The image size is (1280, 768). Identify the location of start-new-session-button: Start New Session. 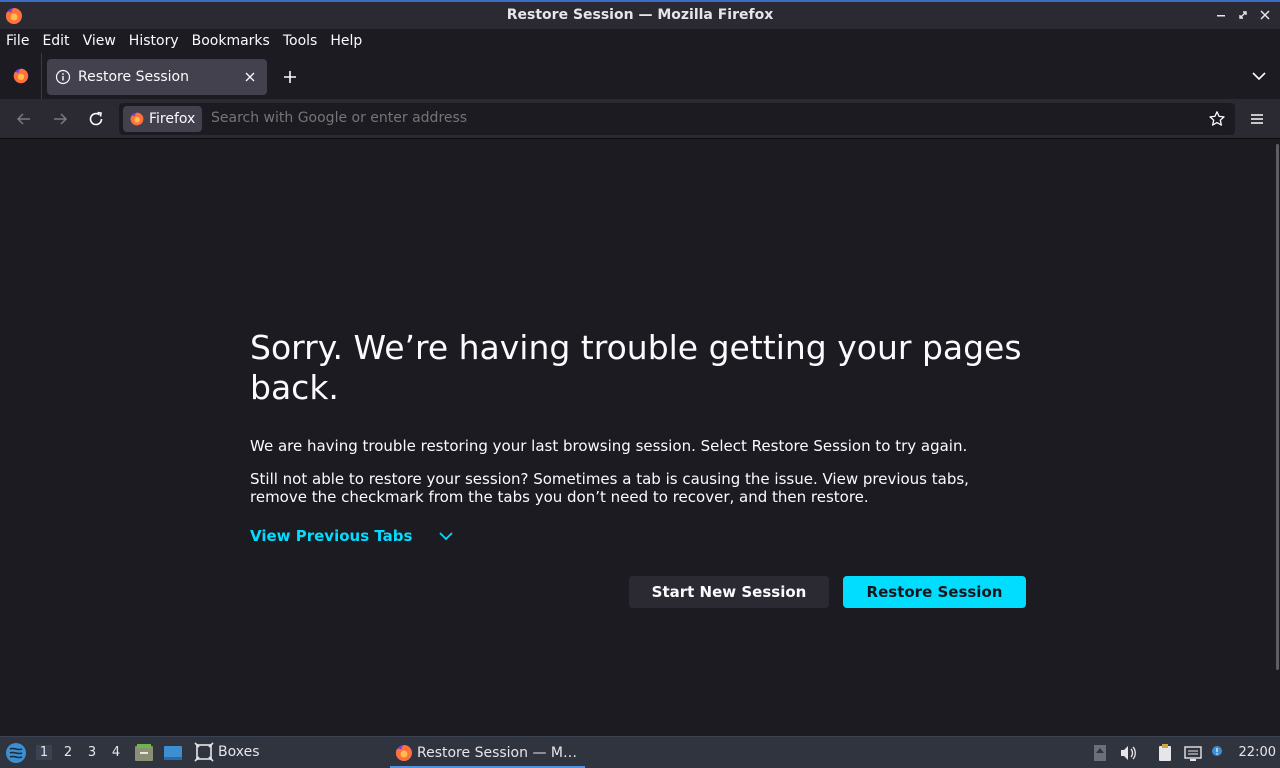
(729, 592).